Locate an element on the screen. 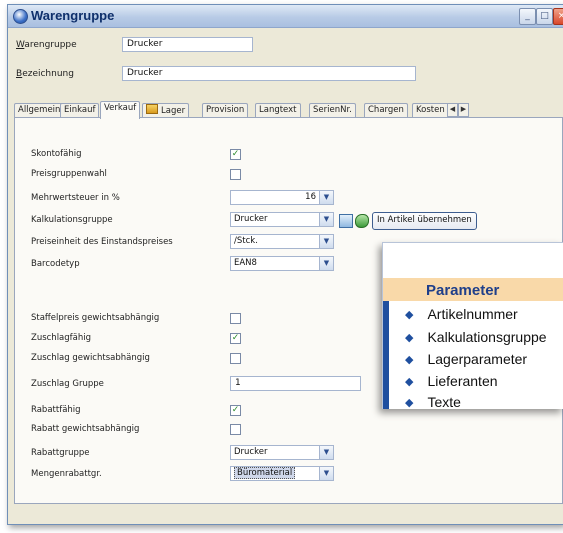 The image size is (563, 533). money-icon is located at coordinates (362, 221).